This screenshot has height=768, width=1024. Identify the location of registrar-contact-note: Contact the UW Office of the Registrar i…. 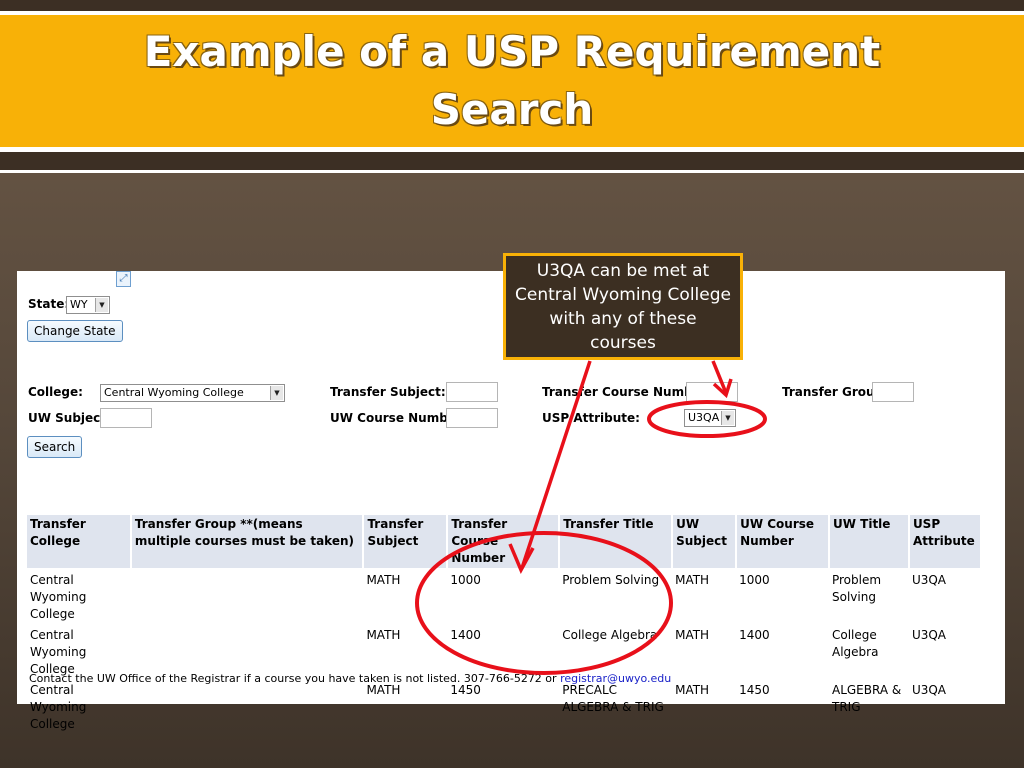
(350, 678).